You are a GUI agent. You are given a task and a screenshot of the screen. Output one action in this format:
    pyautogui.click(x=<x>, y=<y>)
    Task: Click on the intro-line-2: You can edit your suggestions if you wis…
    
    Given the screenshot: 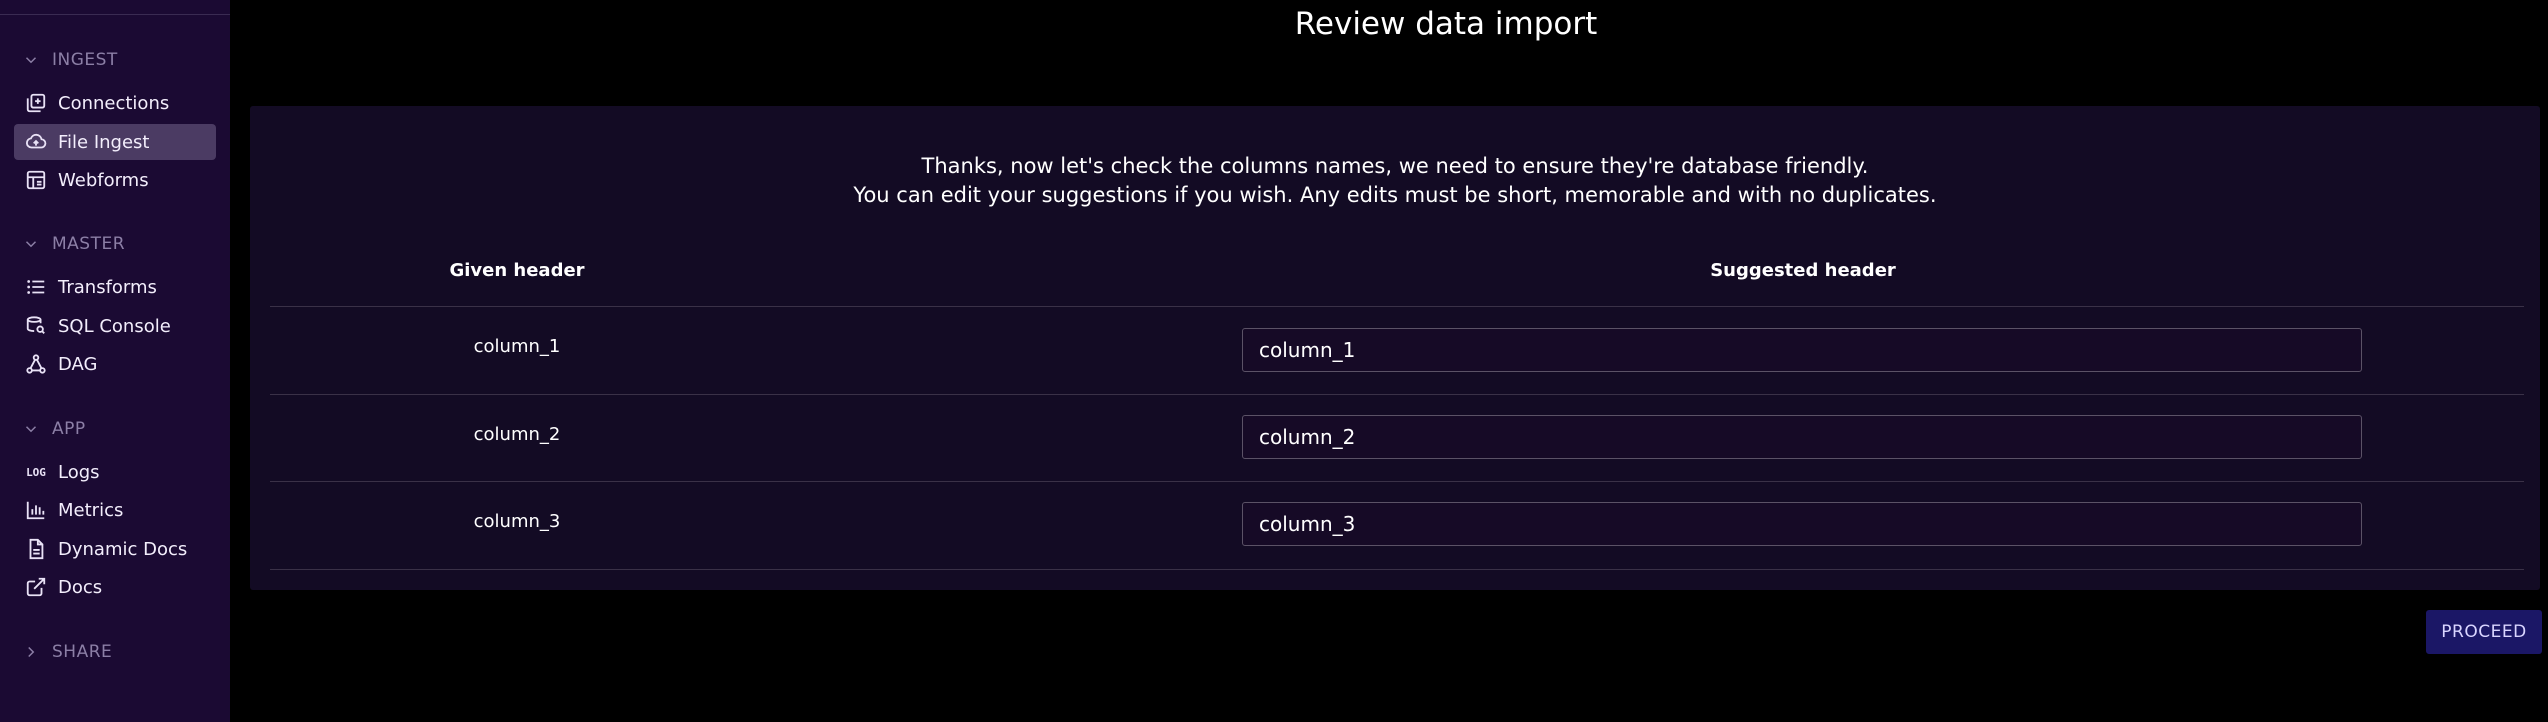 What is the action you would take?
    pyautogui.click(x=1395, y=195)
    